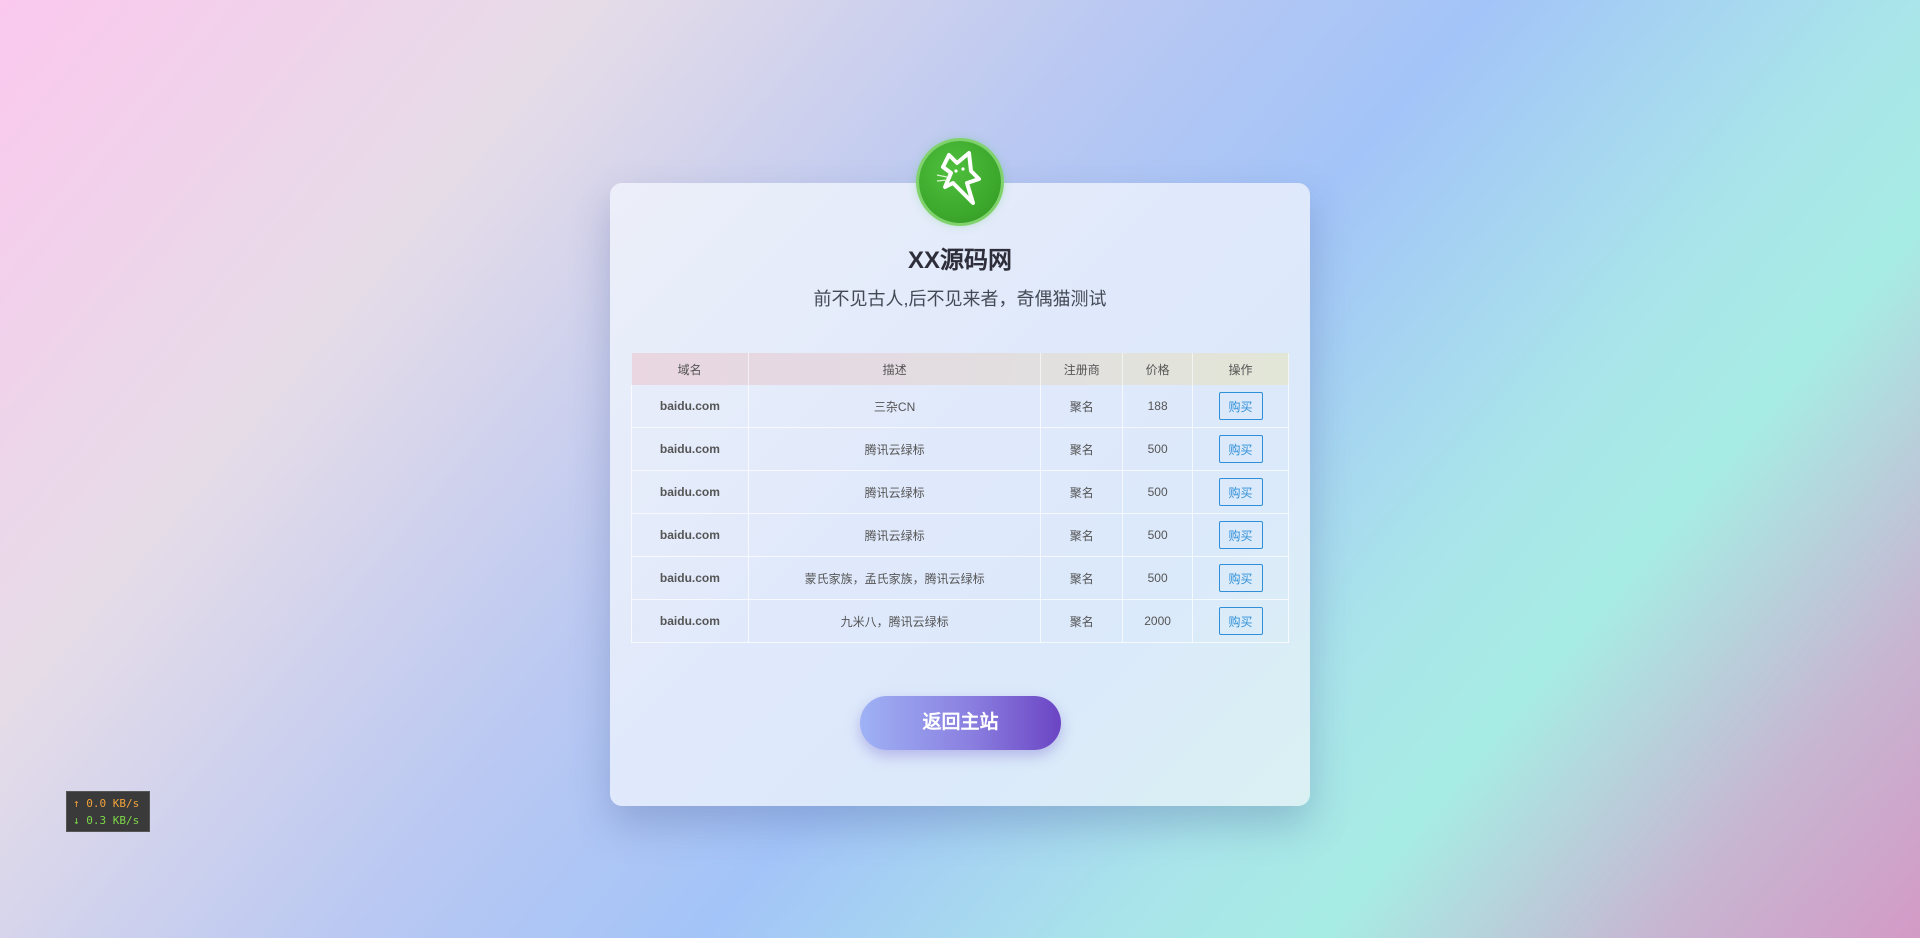 The image size is (1920, 938). I want to click on site-logo, so click(960, 182).